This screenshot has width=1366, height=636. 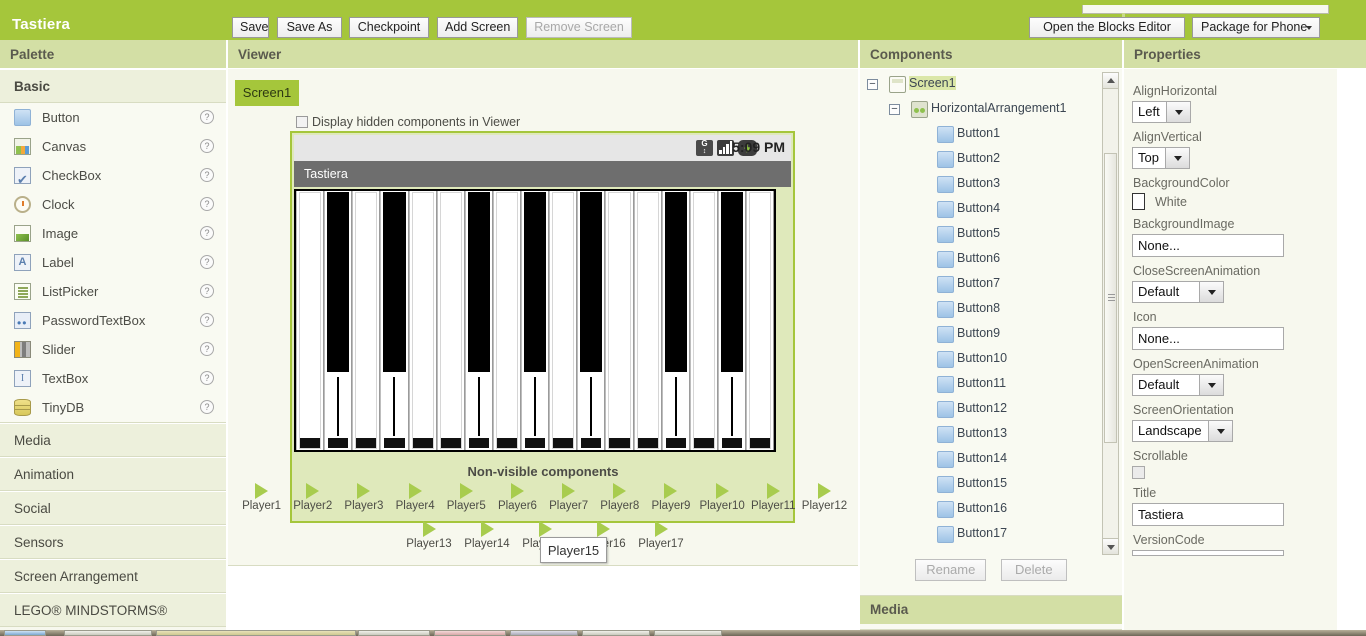 What do you see at coordinates (113, 86) in the screenshot?
I see `palette-section-basic: Basic` at bounding box center [113, 86].